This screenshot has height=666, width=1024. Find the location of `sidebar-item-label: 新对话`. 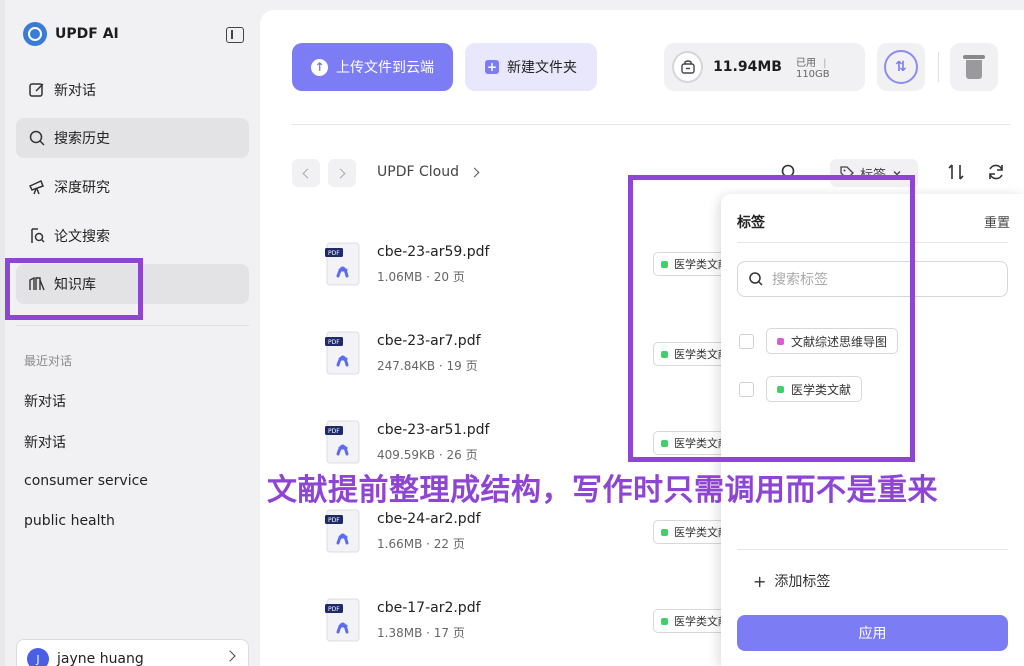

sidebar-item-label: 新对话 is located at coordinates (75, 91).